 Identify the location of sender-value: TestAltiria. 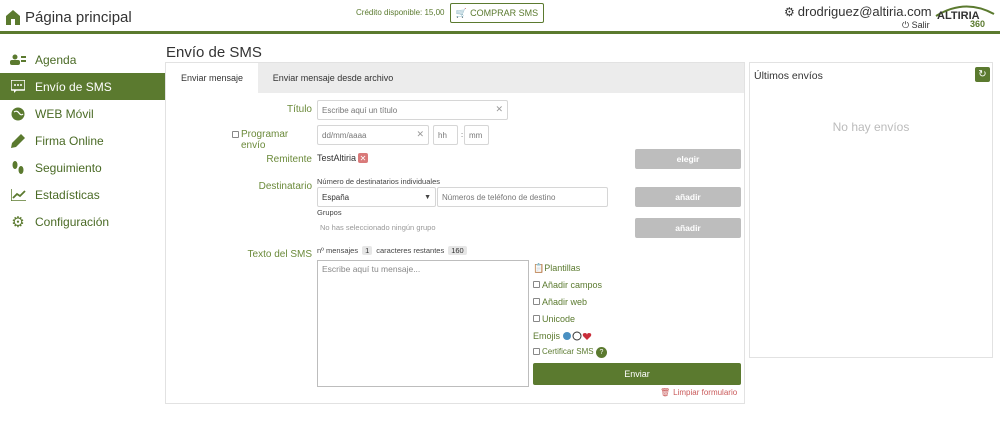
(337, 158).